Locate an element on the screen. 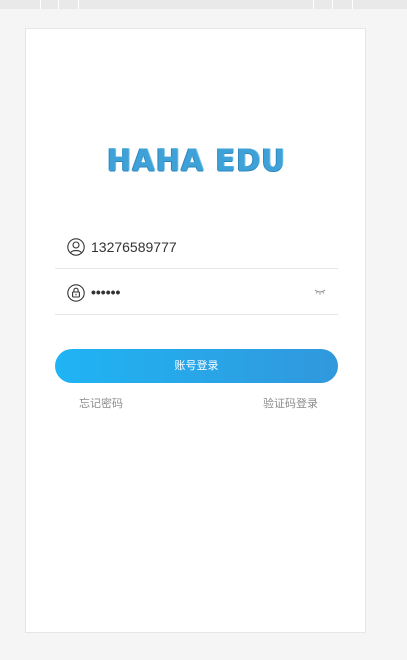  eye-closed-icon is located at coordinates (320, 292).